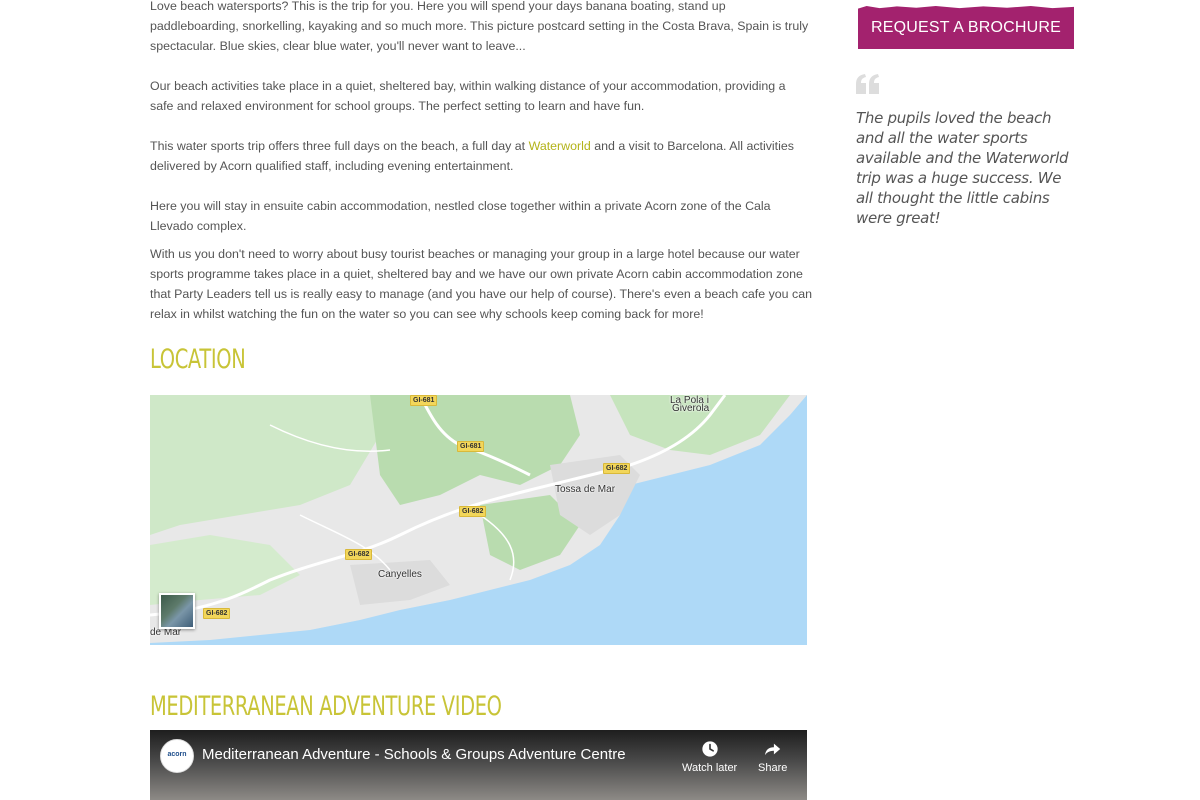 This screenshot has width=1200, height=800. I want to click on video-heading: Mediterranean Adventure Video, so click(326, 706).